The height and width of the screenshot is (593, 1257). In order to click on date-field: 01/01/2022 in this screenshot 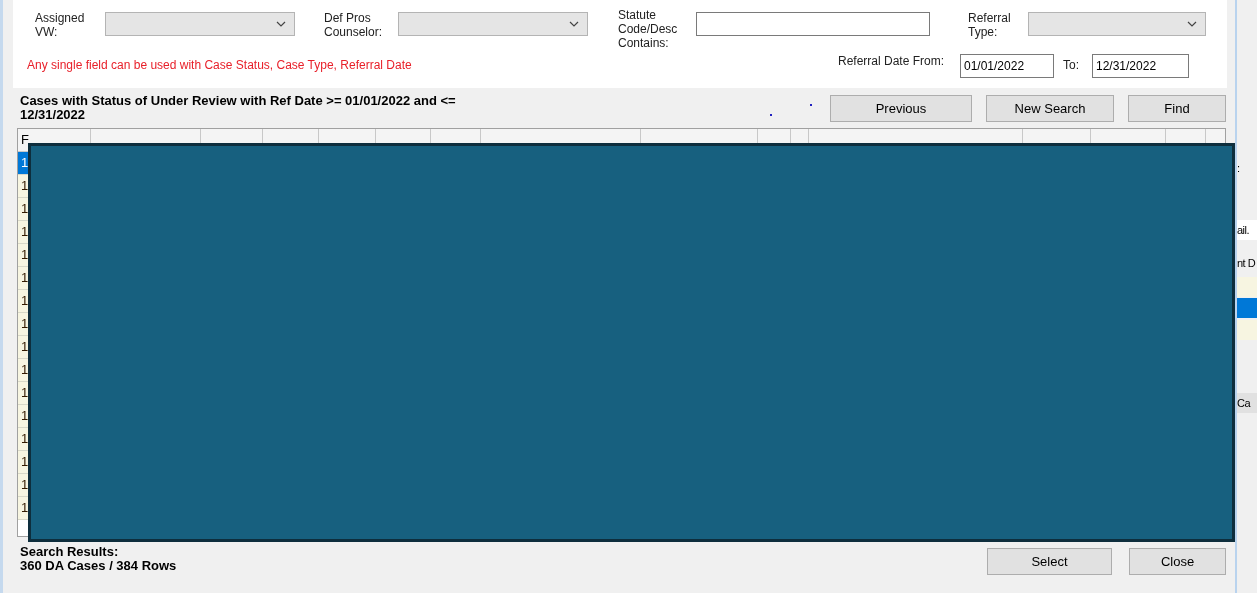, I will do `click(1007, 66)`.